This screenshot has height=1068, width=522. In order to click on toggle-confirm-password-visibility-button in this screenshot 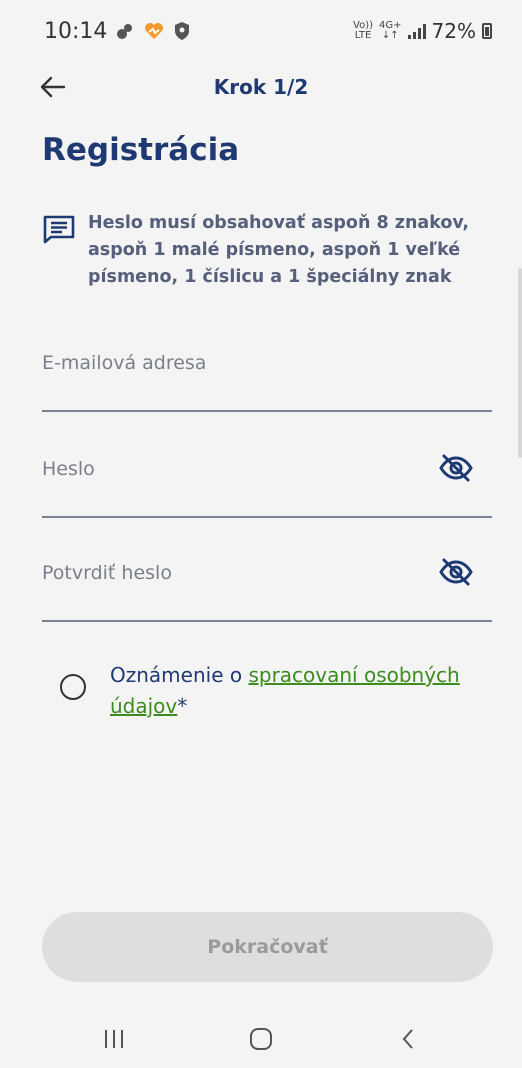, I will do `click(456, 572)`.